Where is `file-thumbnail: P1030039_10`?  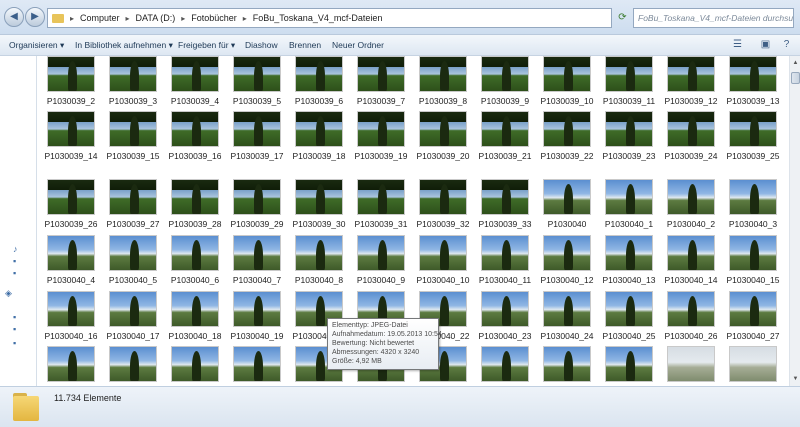 file-thumbnail: P1030039_10 is located at coordinates (567, 82).